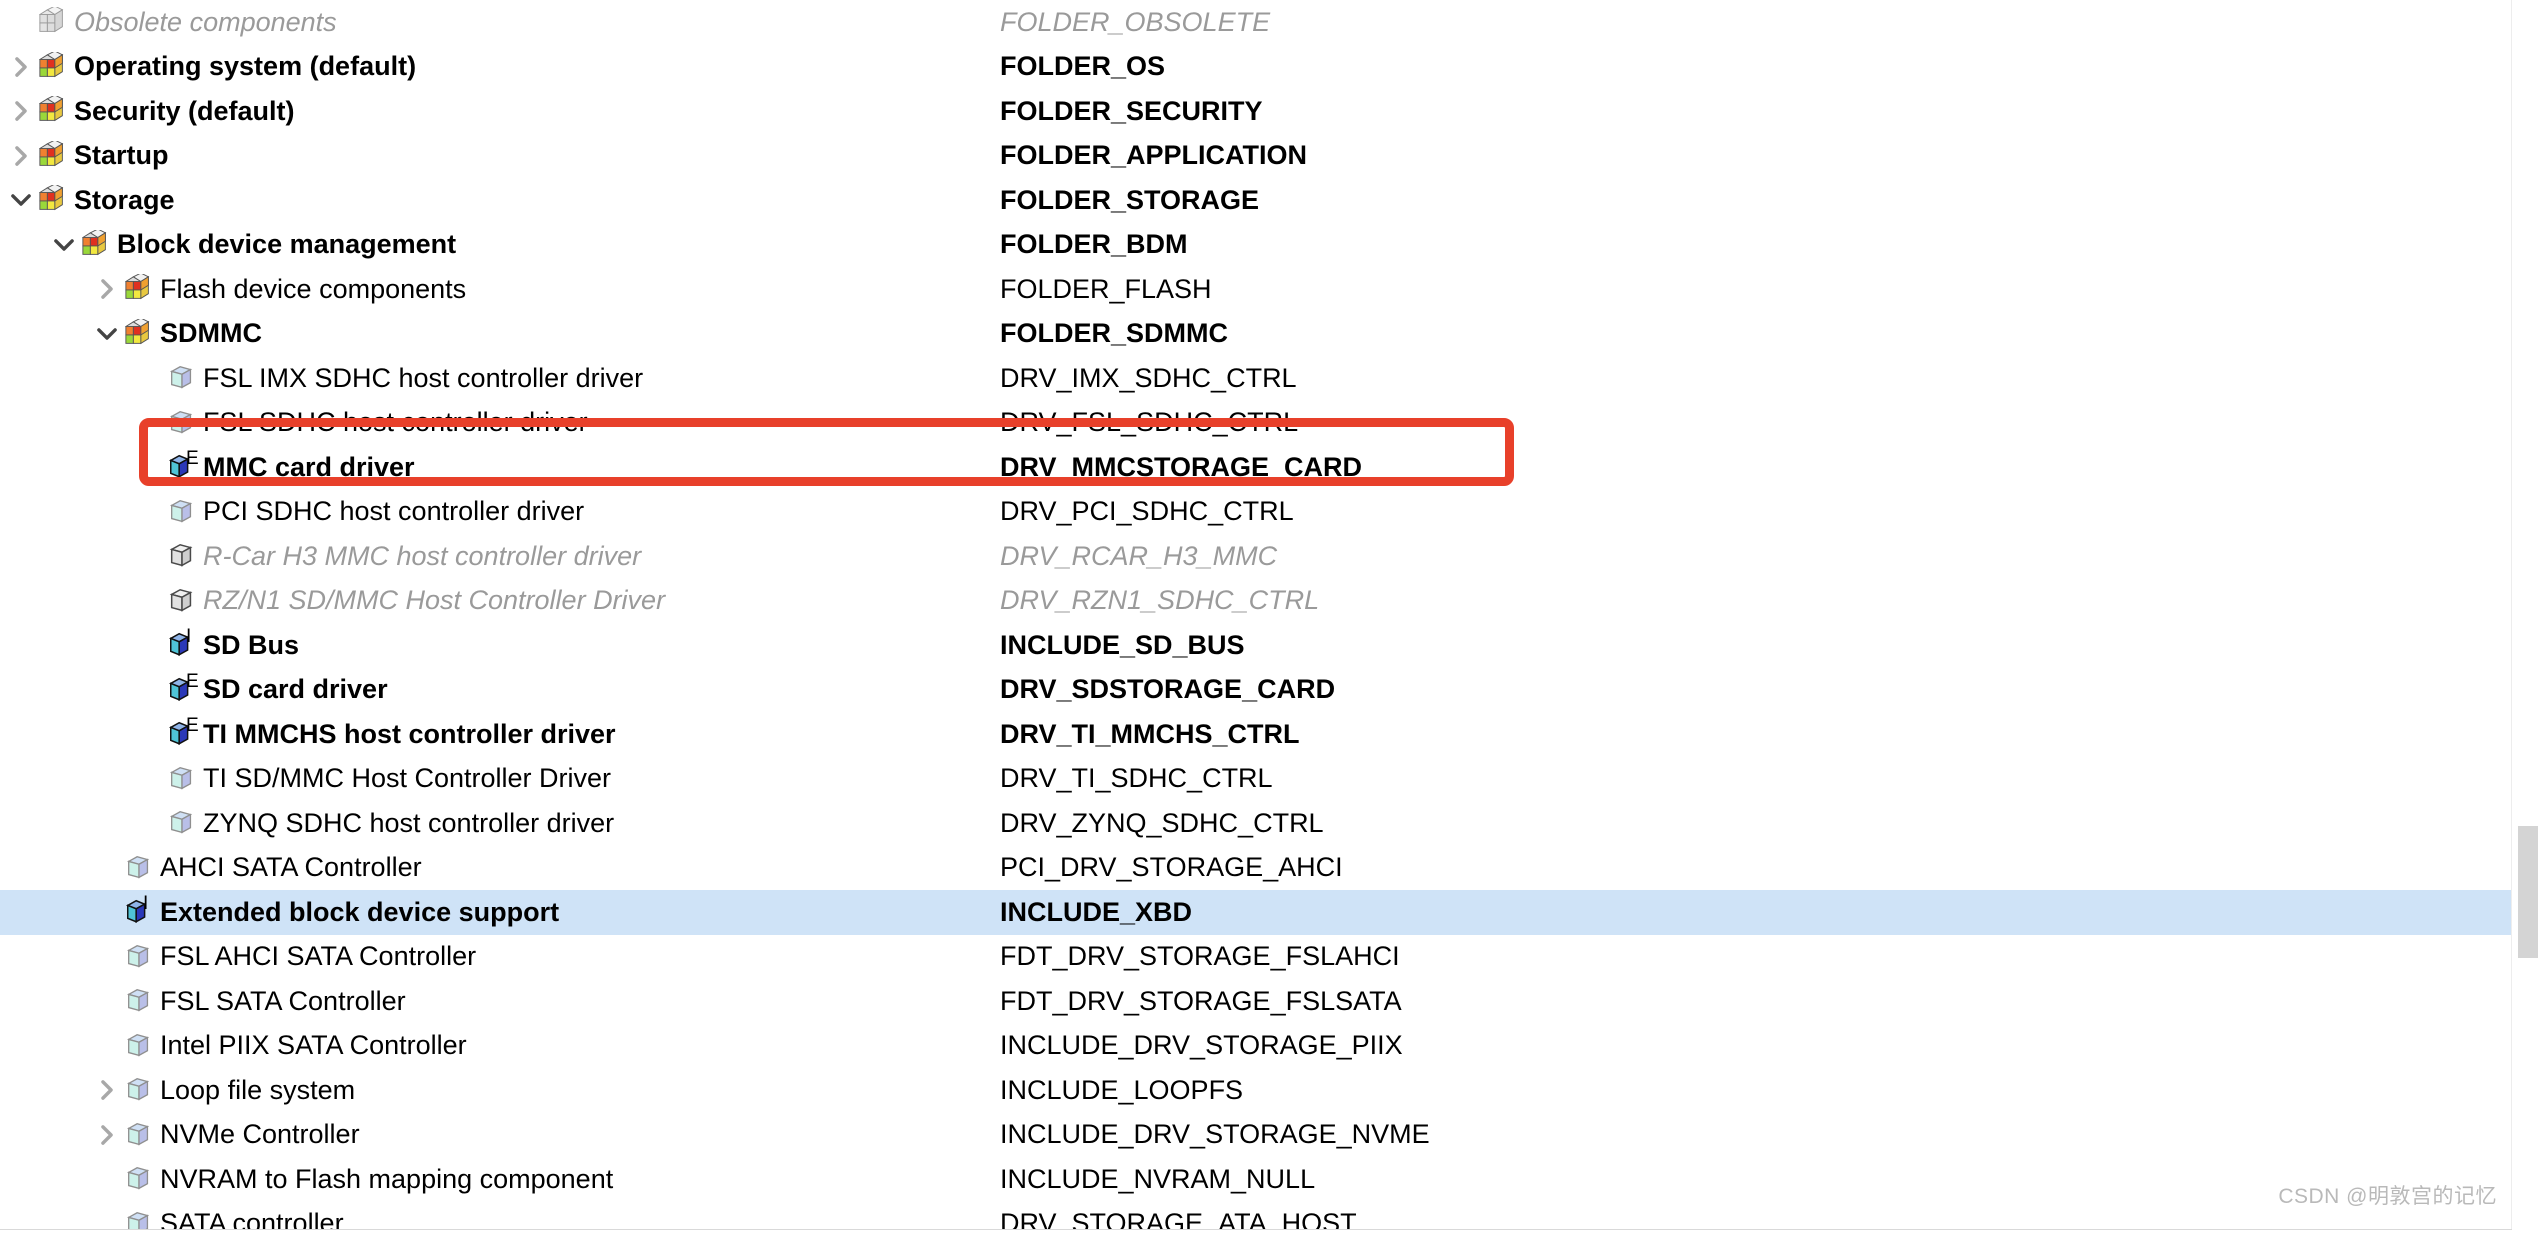 The image size is (2543, 1240). Describe the element at coordinates (192, 681) in the screenshot. I see `component-state-badge: E` at that location.